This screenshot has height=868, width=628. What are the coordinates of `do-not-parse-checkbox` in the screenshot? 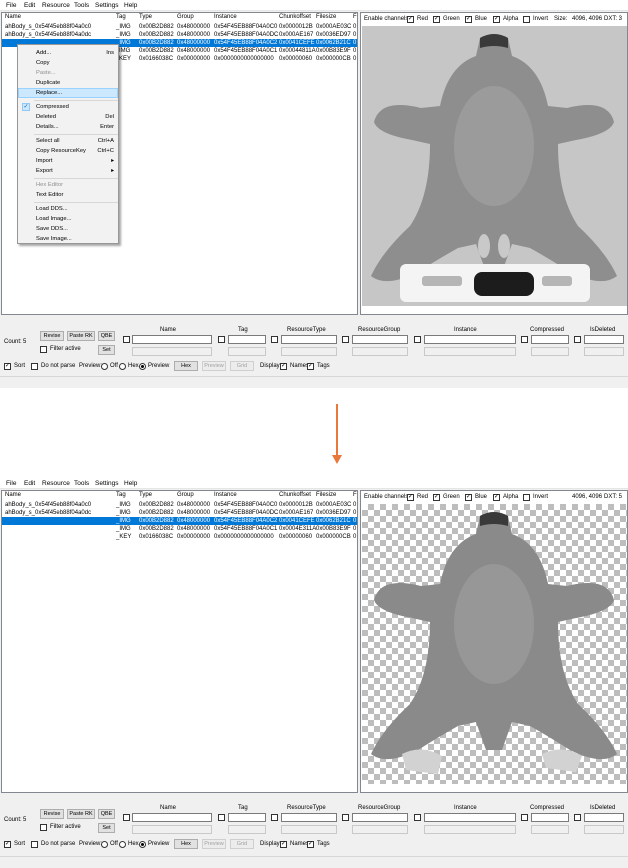 It's located at (34, 844).